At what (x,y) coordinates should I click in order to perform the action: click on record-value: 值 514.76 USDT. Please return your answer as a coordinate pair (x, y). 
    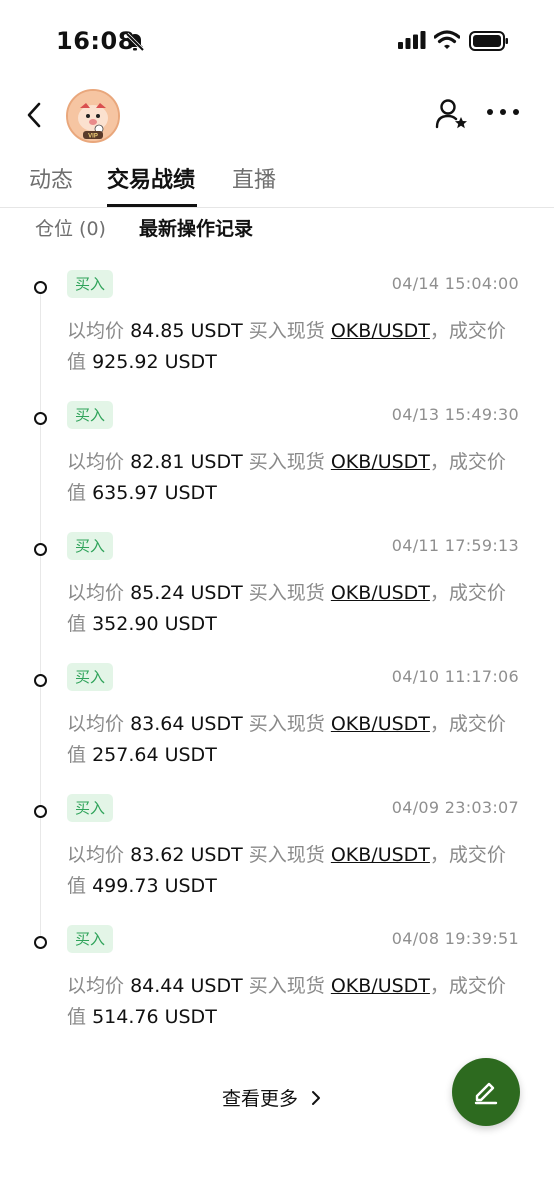
    Looking at the image, I should click on (142, 1017).